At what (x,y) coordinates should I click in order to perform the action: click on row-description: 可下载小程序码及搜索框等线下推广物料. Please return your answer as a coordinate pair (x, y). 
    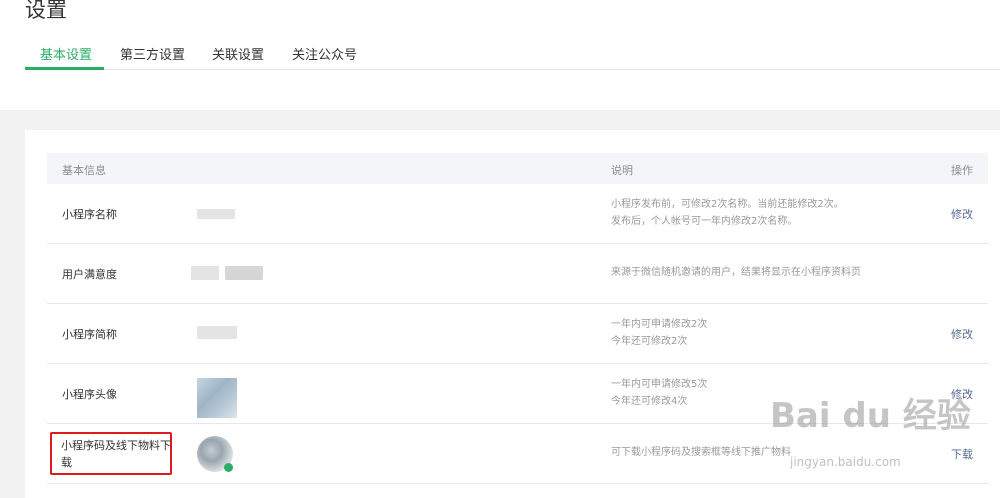
    Looking at the image, I should click on (701, 452).